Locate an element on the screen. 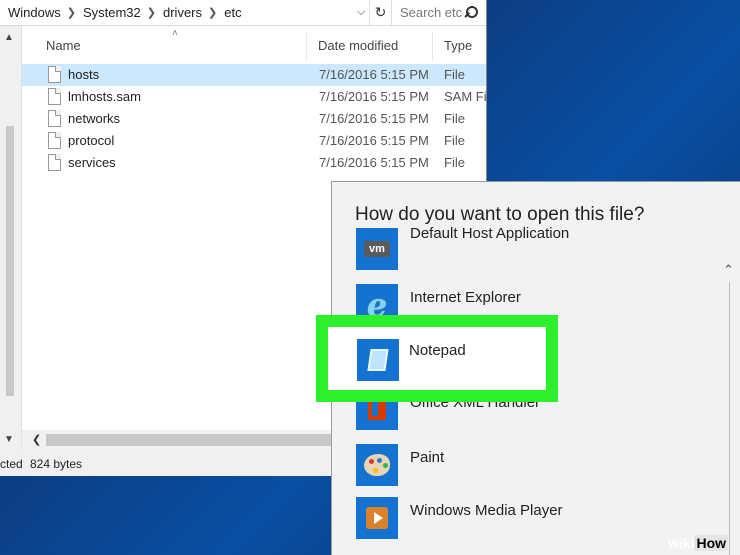  nav-scrollbar-thumb is located at coordinates (10, 261).